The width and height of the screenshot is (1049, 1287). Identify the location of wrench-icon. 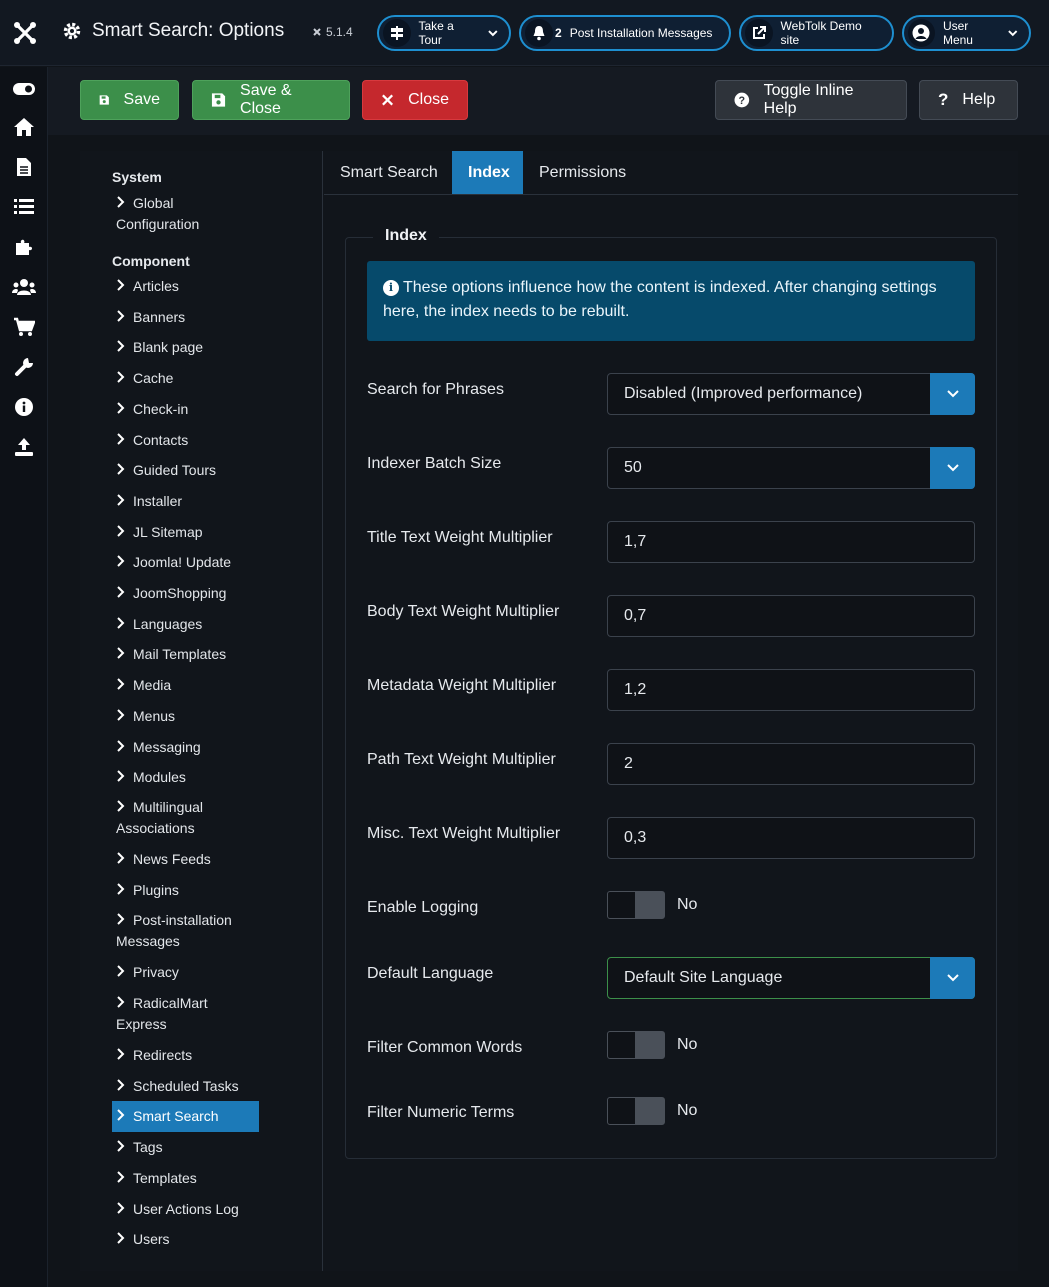
(24, 367).